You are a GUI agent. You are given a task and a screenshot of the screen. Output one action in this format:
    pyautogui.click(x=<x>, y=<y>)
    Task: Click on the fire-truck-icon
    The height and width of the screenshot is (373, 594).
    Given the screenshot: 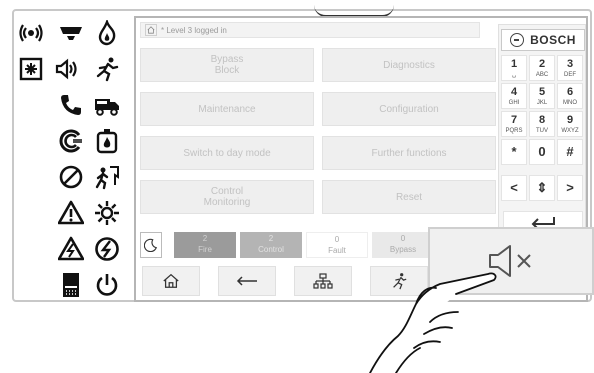 What is the action you would take?
    pyautogui.click(x=107, y=105)
    